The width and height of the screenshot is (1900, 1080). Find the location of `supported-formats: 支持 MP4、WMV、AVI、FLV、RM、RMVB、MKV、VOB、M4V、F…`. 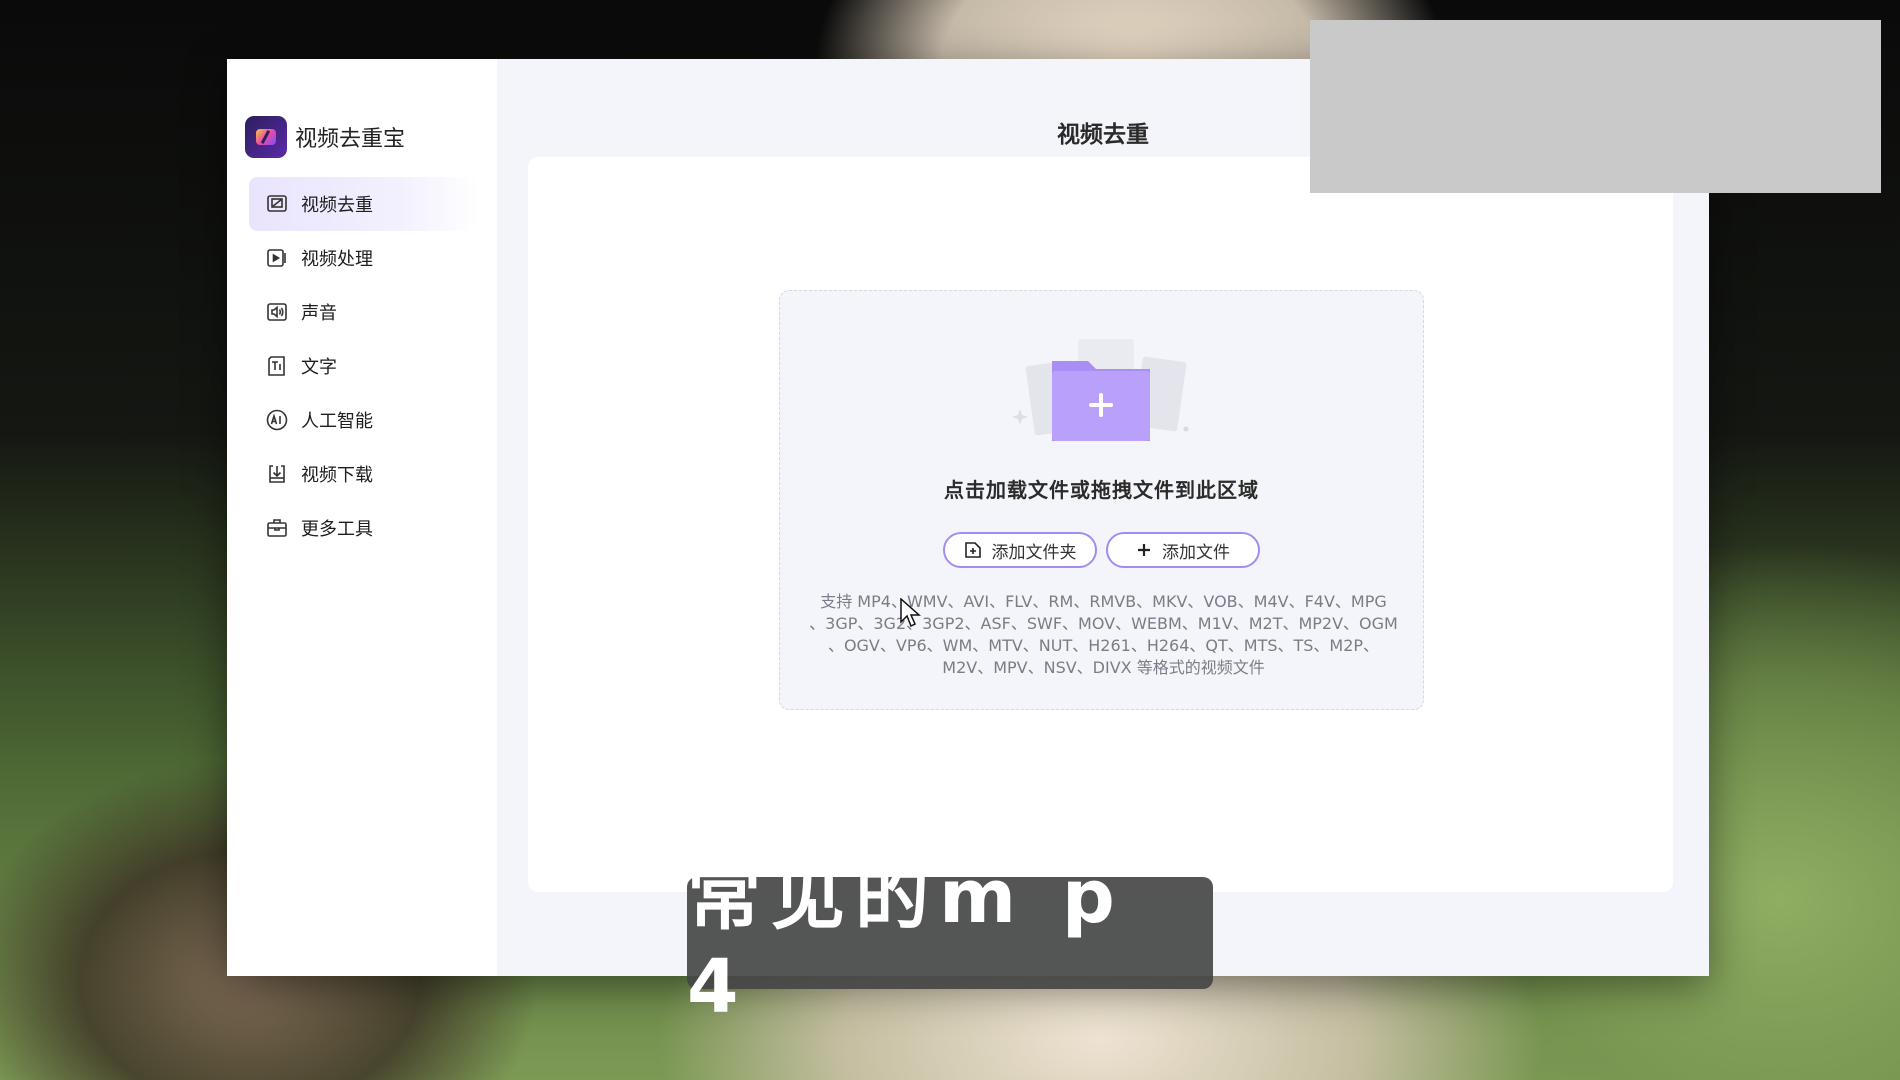

supported-formats: 支持 MP4、WMV、AVI、FLV、RM、RMVB、MKV、VOB、M4V、F… is located at coordinates (1103, 635).